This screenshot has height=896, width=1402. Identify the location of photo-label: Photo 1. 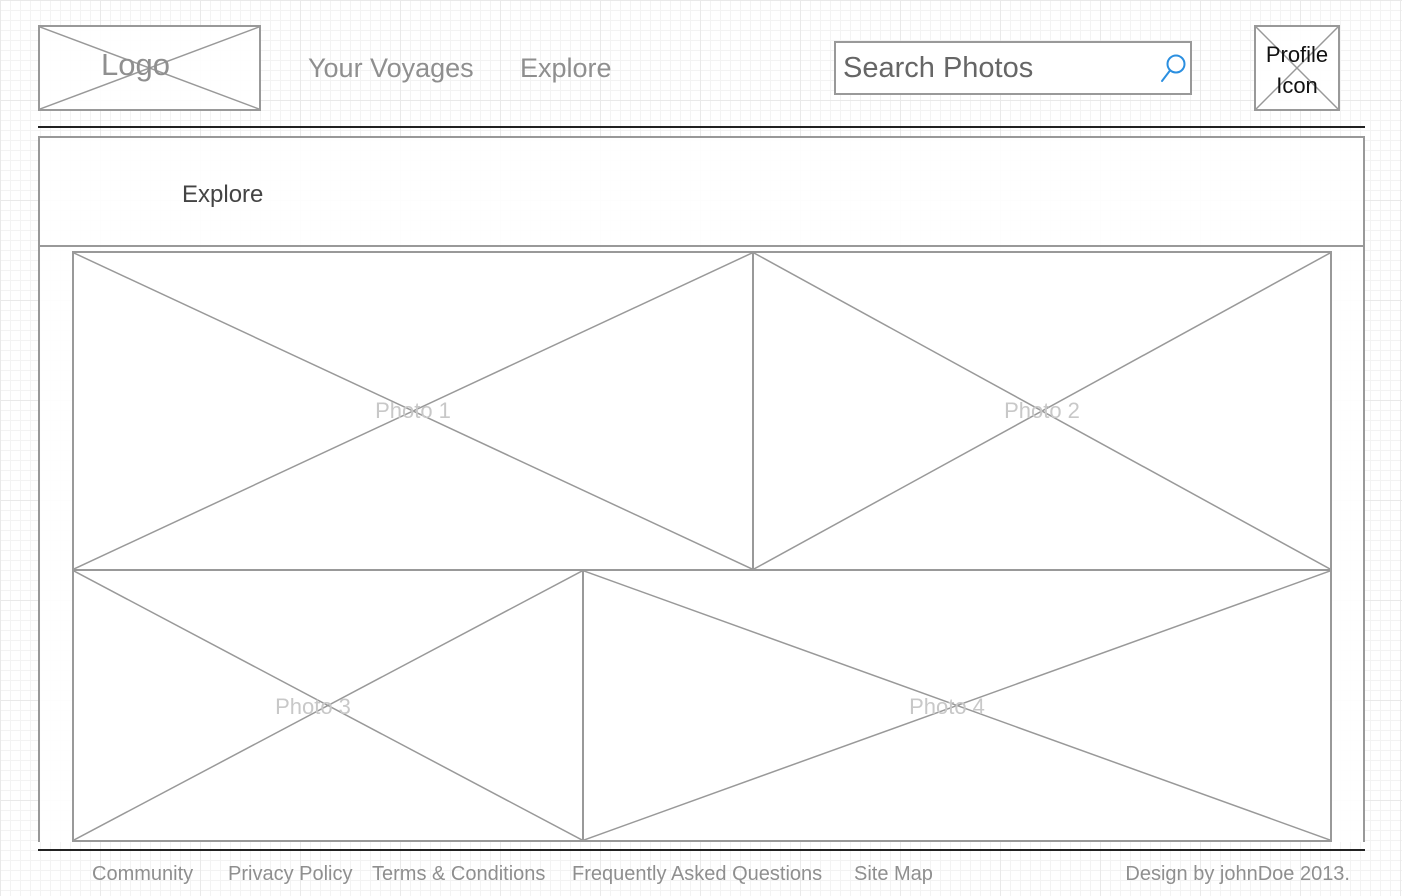
(413, 410).